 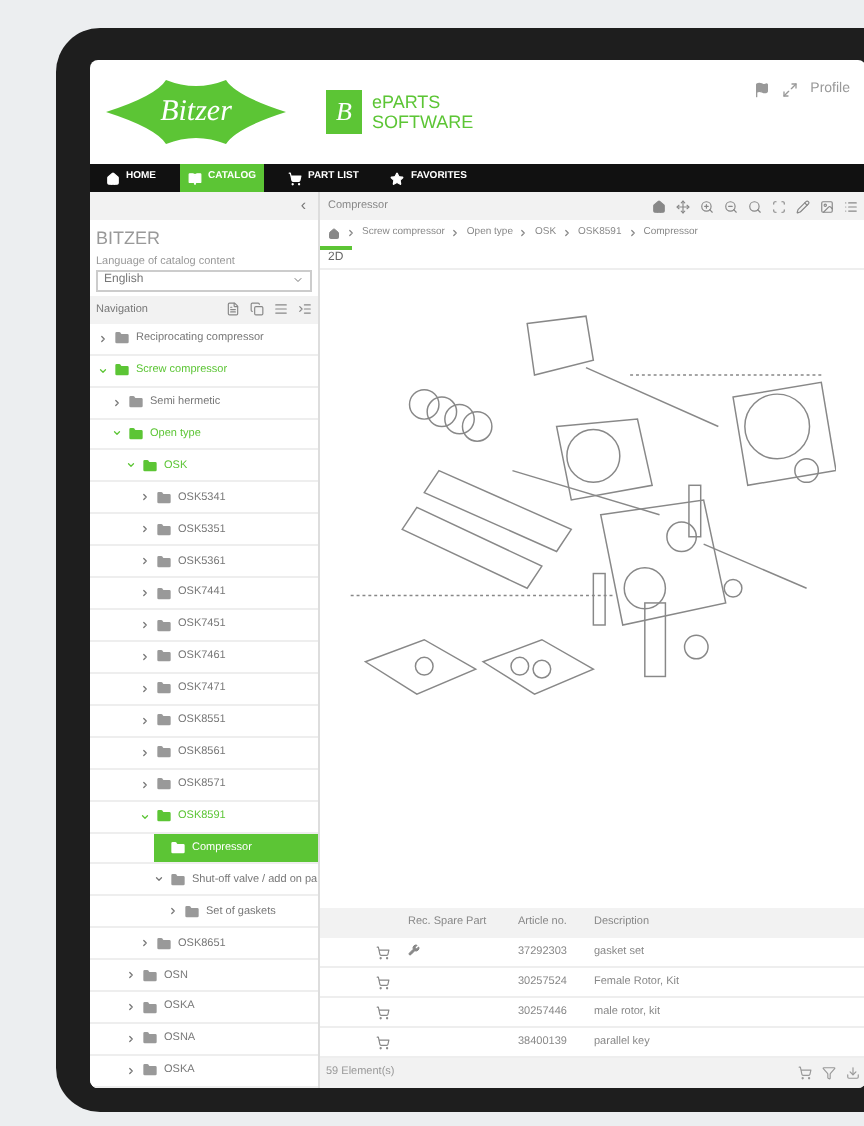 I want to click on fit-icon, so click(x=779, y=206).